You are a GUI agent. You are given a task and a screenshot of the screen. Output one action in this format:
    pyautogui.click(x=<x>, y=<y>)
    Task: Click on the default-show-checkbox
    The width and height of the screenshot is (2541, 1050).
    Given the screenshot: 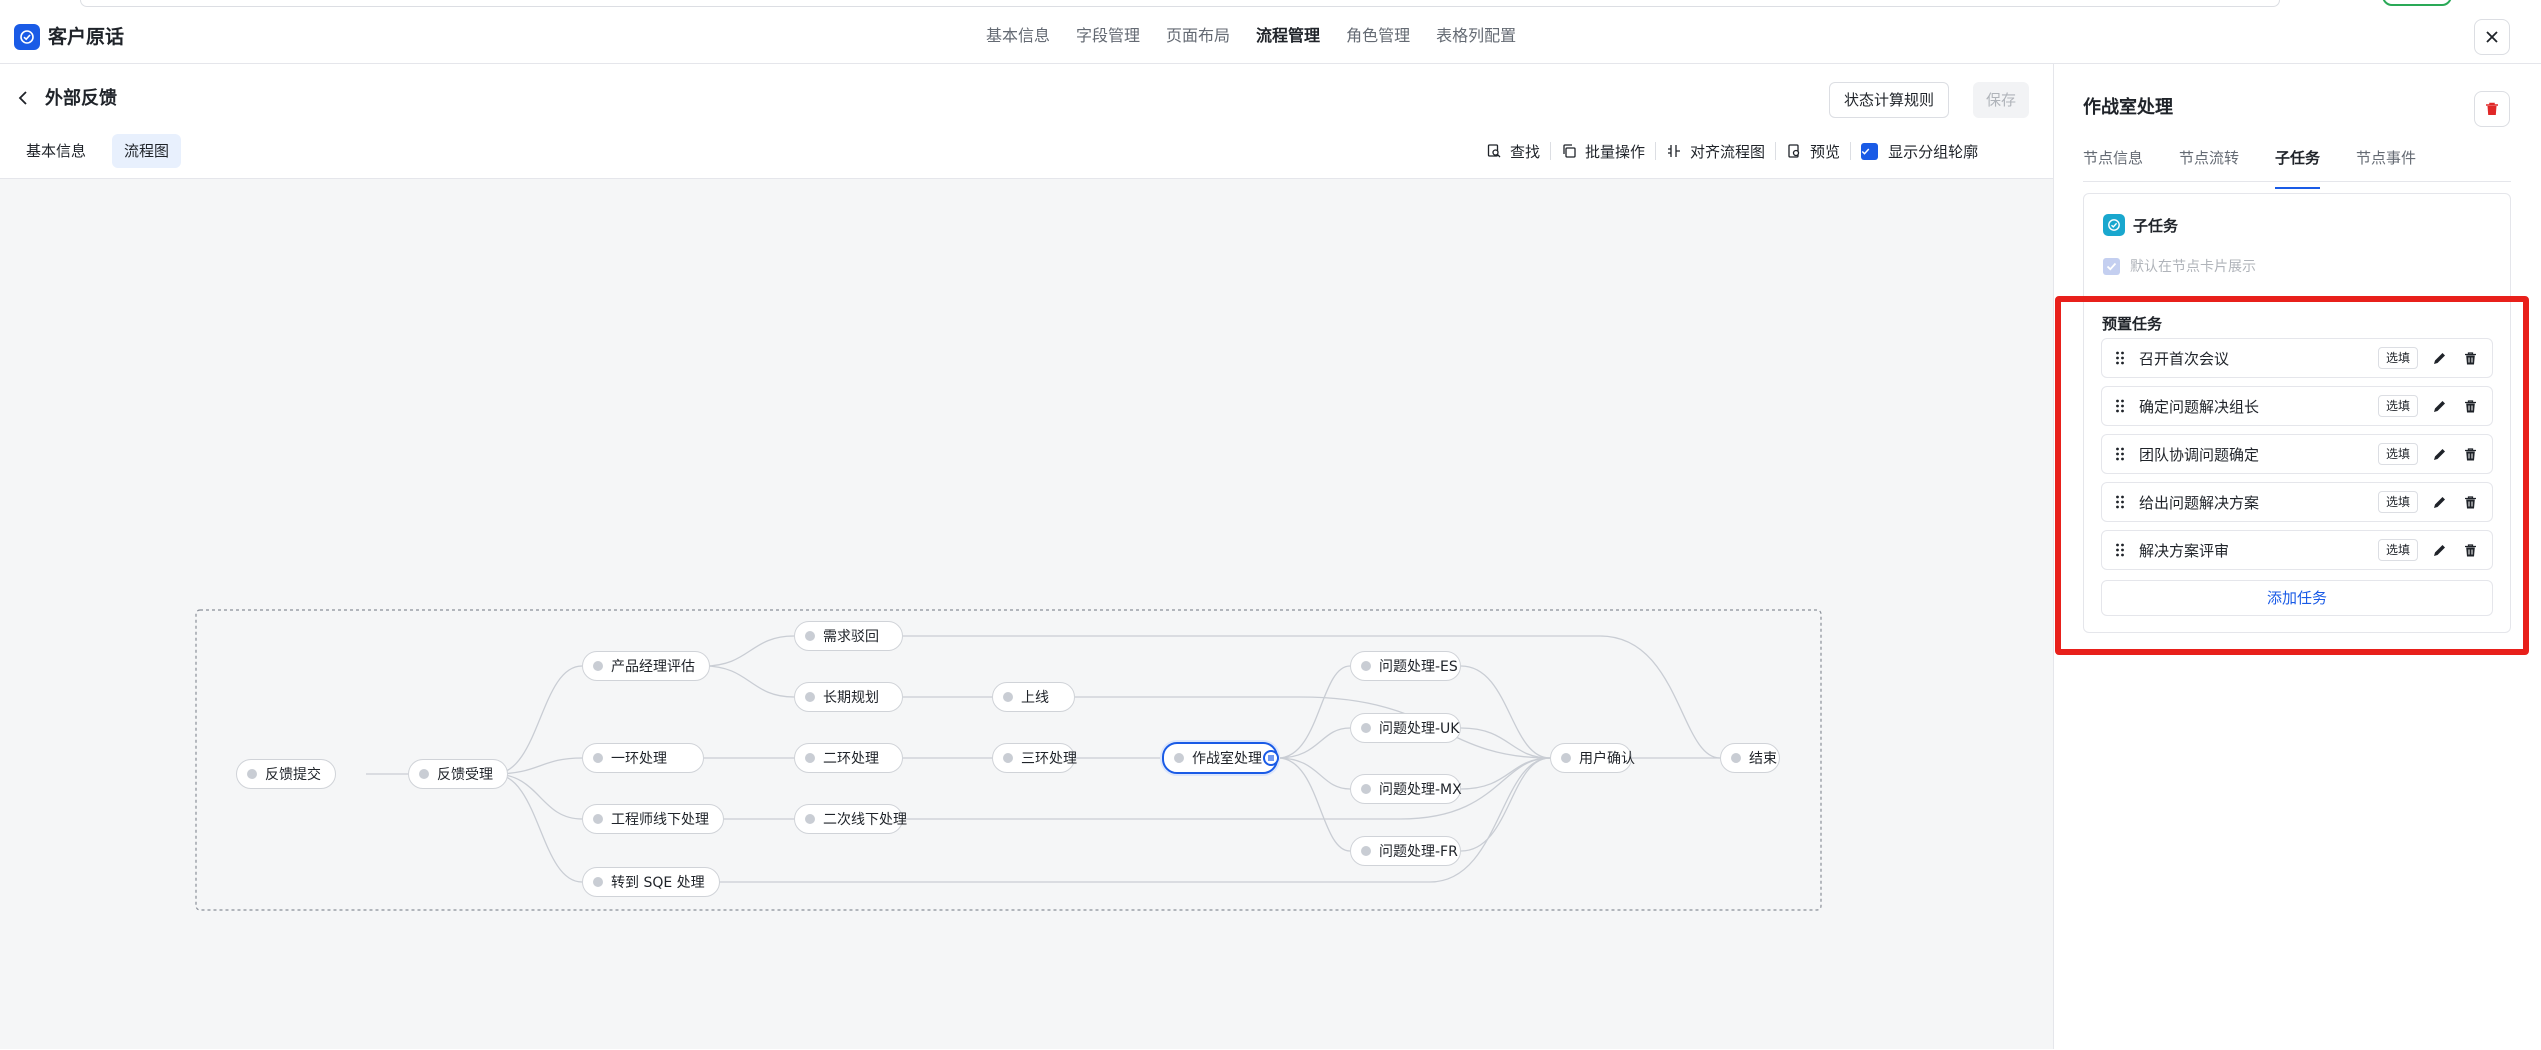 What is the action you would take?
    pyautogui.click(x=2111, y=266)
    